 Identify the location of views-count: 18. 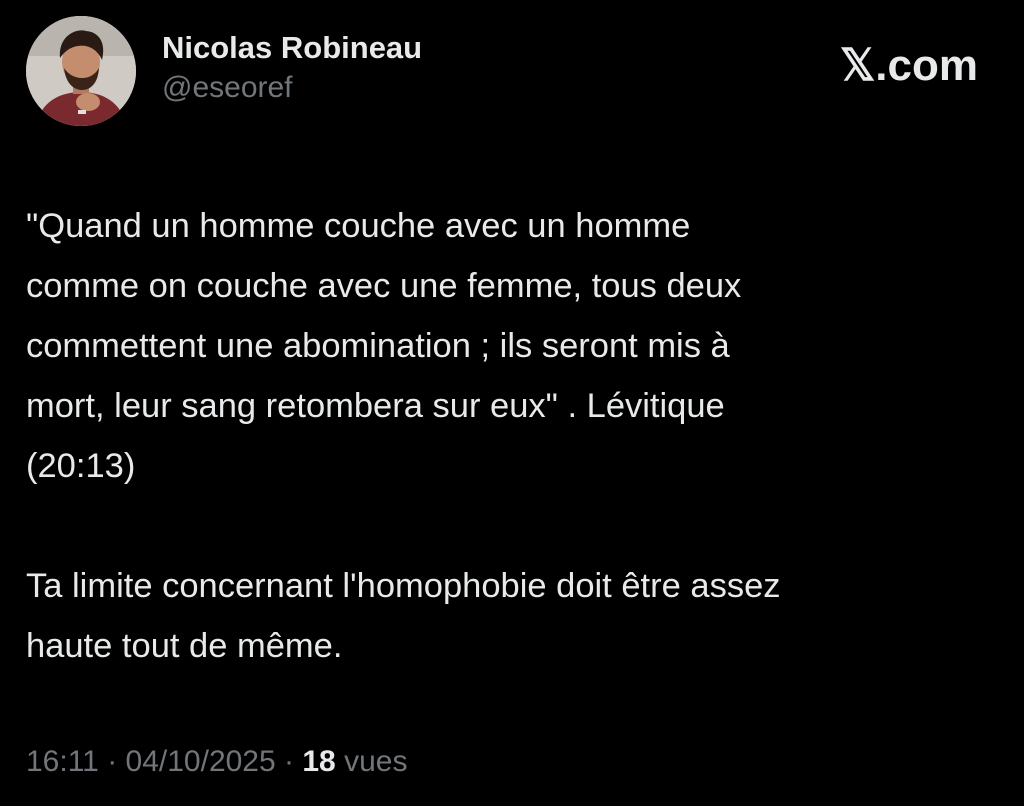
(319, 761).